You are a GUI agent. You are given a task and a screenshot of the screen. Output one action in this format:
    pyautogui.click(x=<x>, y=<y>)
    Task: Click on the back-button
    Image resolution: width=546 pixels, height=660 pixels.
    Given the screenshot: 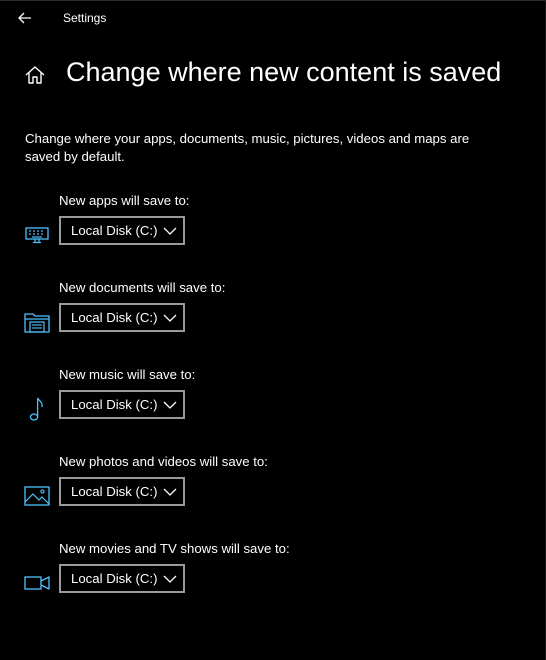 What is the action you would take?
    pyautogui.click(x=25, y=18)
    